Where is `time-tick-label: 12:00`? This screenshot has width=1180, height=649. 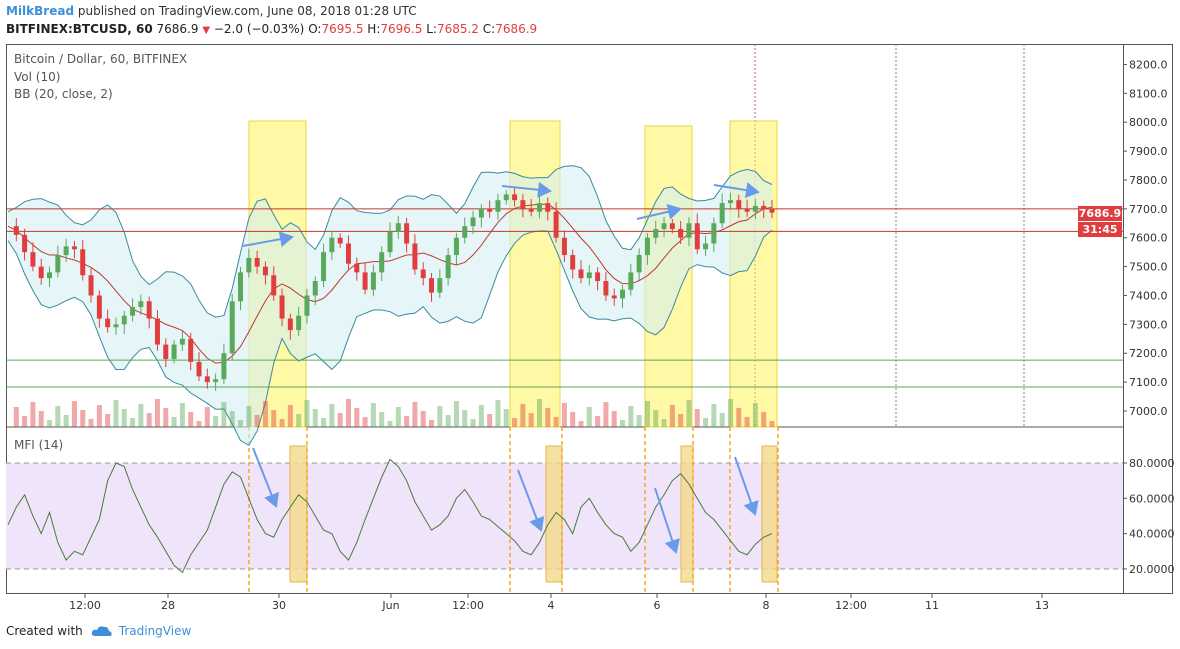 time-tick-label: 12:00 is located at coordinates (85, 605).